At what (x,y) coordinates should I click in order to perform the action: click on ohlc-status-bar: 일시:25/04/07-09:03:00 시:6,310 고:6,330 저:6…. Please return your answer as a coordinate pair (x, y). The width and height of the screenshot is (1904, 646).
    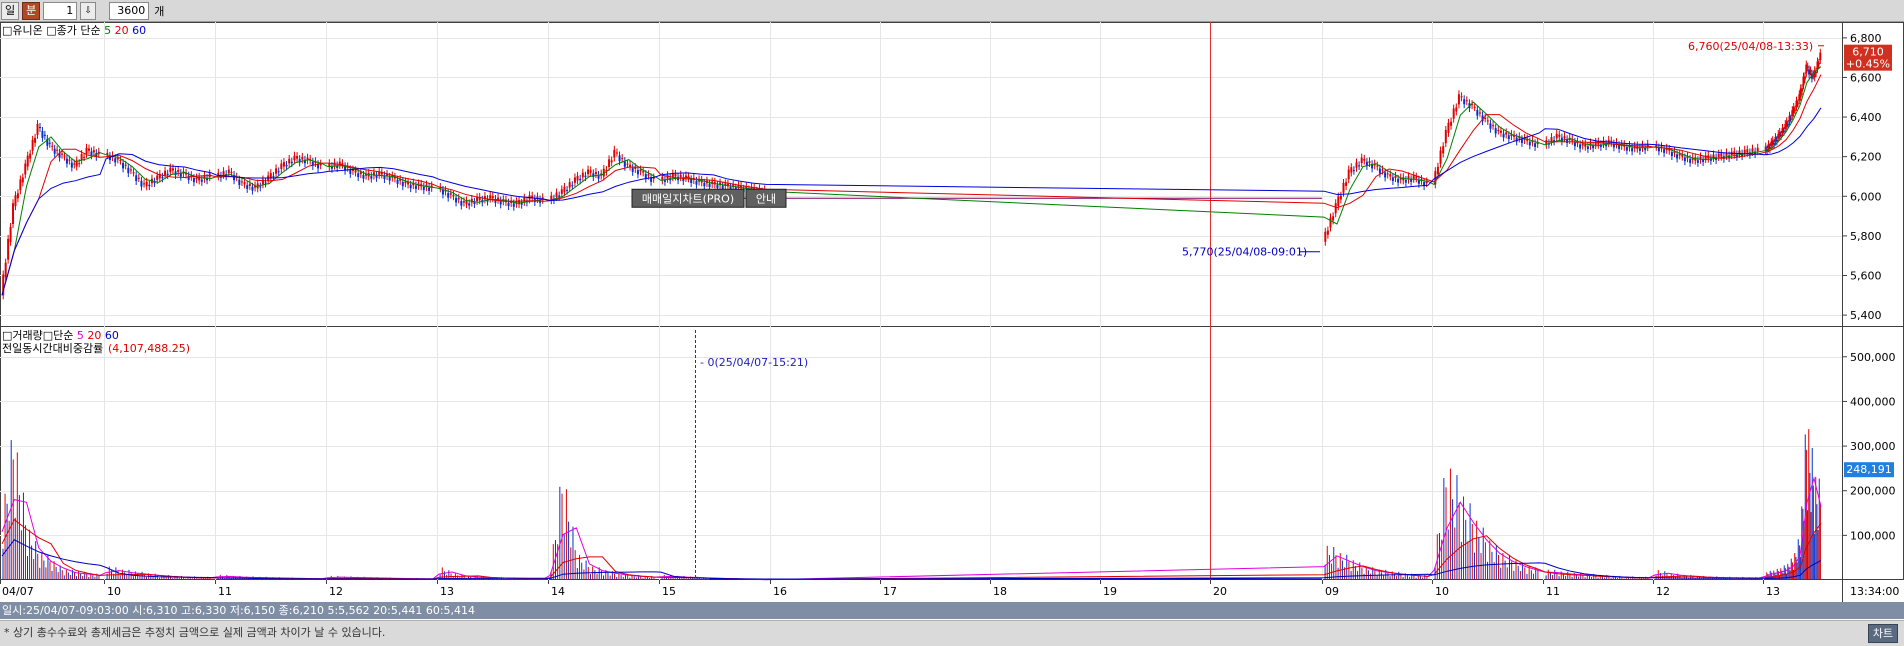
    Looking at the image, I should click on (952, 610).